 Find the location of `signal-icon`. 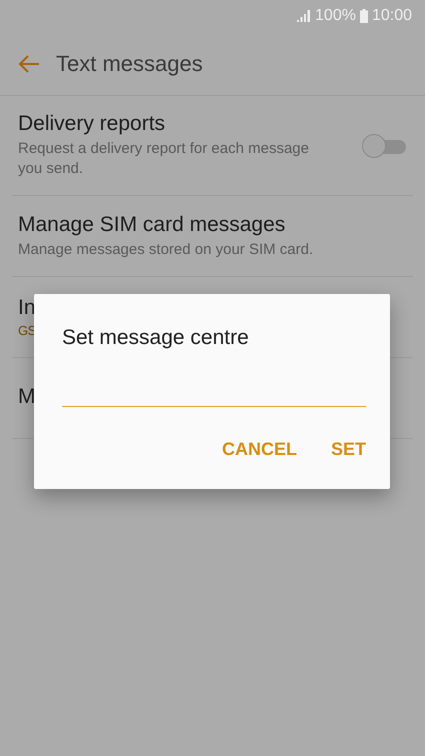

signal-icon is located at coordinates (304, 16).